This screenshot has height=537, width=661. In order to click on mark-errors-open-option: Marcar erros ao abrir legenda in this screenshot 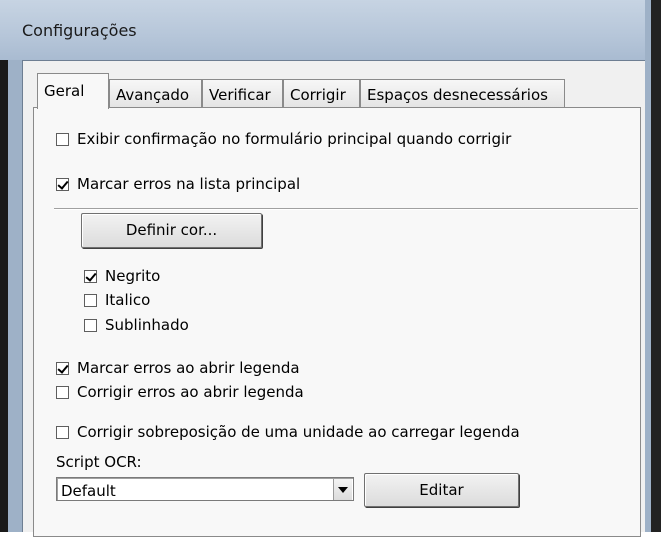, I will do `click(178, 368)`.